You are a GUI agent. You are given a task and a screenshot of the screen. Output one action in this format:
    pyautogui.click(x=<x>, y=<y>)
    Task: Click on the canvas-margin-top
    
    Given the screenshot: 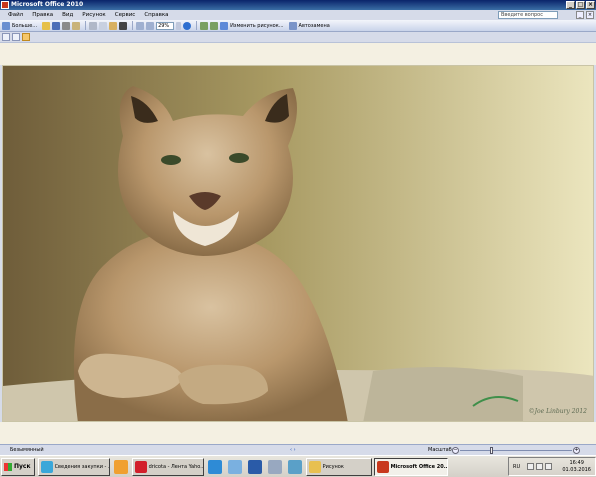 What is the action you would take?
    pyautogui.click(x=298, y=53)
    